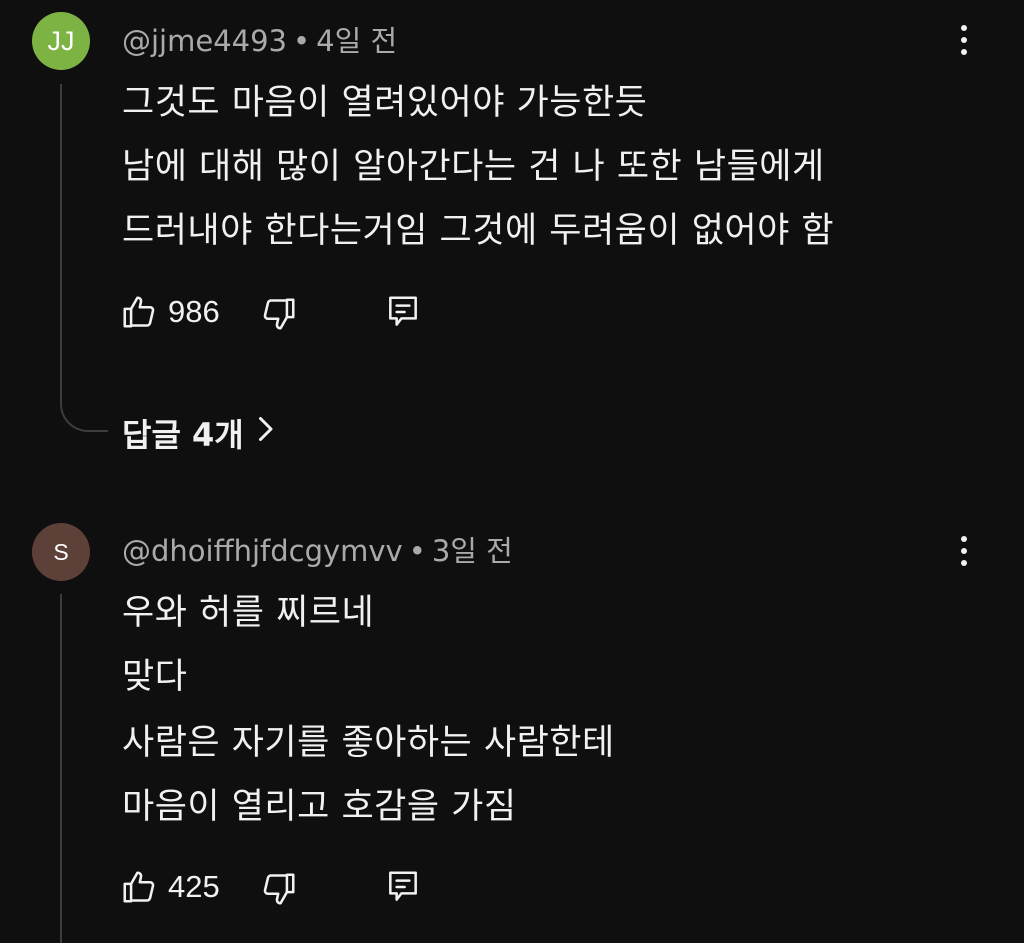 This screenshot has width=1024, height=943. Describe the element at coordinates (319, 807) in the screenshot. I see `comment-text-line: 마음이 열리고 호감을 가짐` at that location.